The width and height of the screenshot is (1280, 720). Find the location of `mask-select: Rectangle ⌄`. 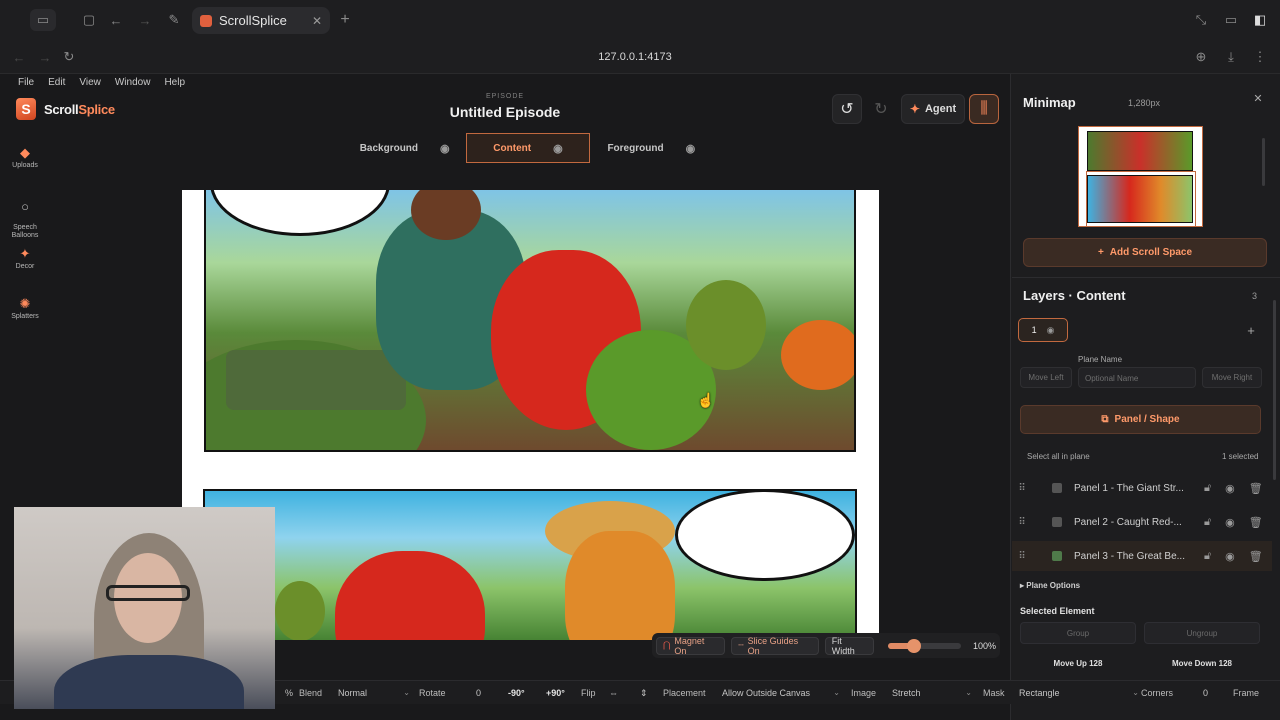

mask-select: Rectangle ⌄ is located at coordinates (1079, 693).